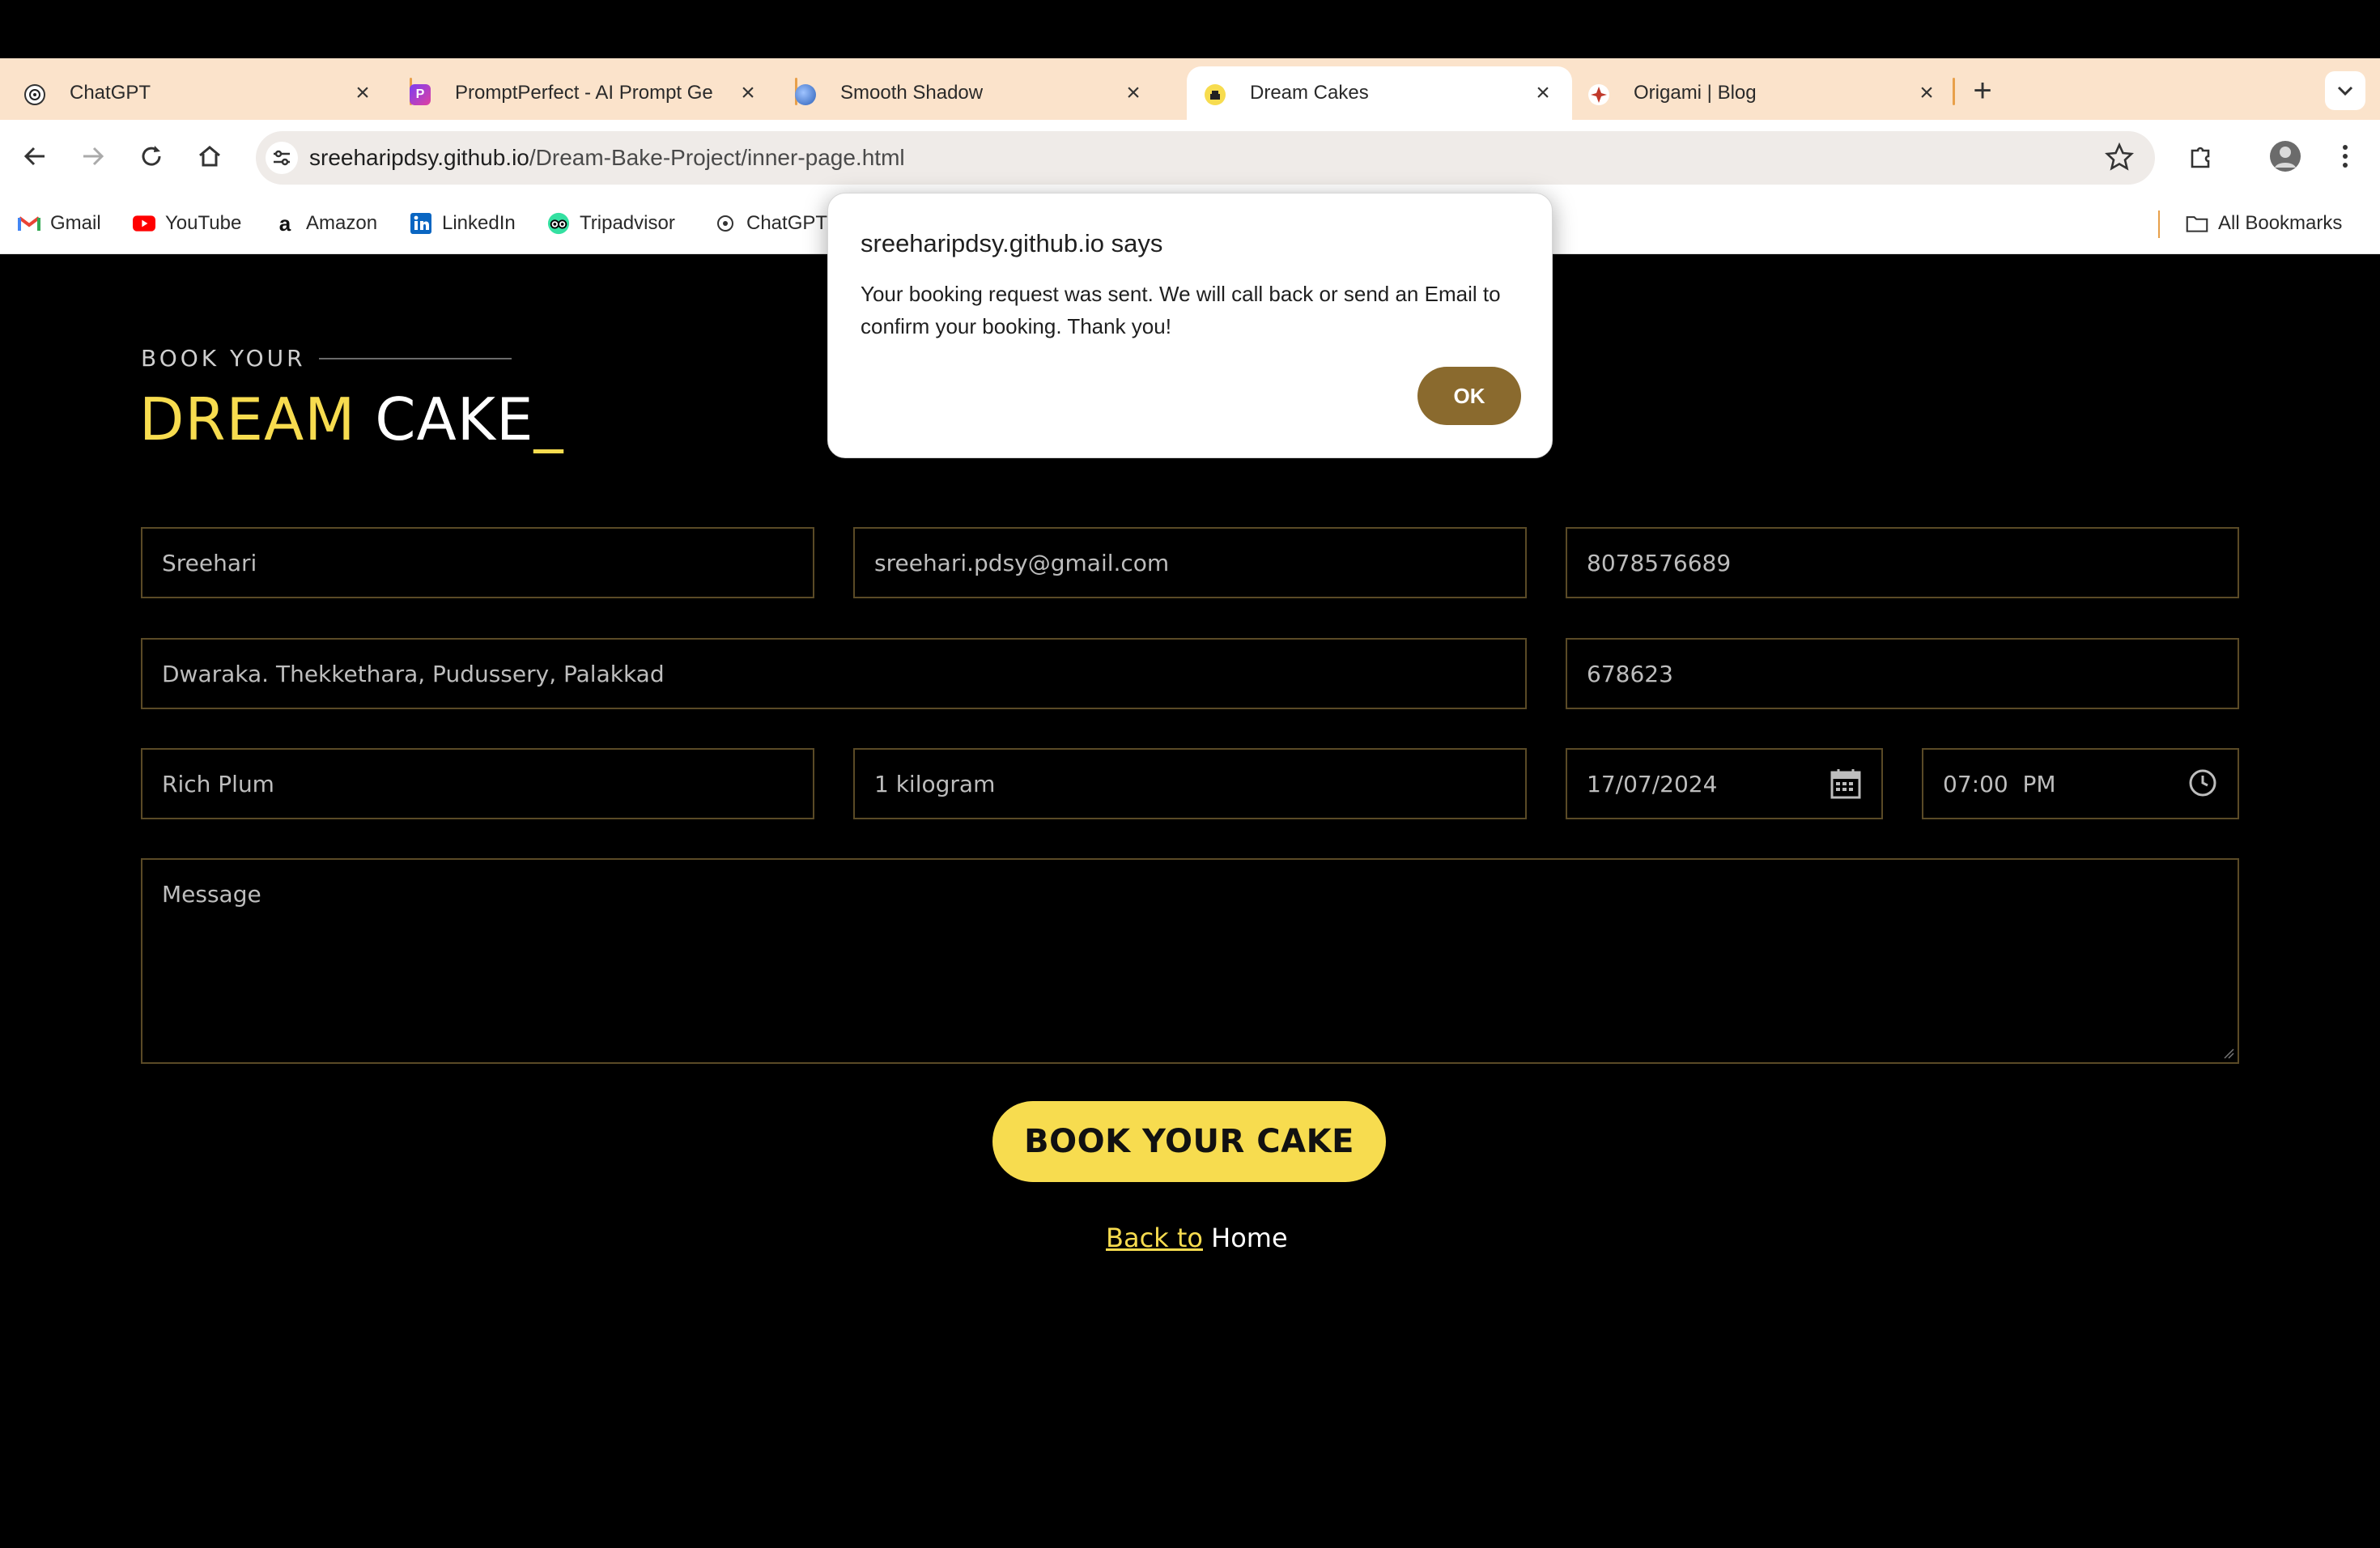 The width and height of the screenshot is (2380, 1548). Describe the element at coordinates (559, 223) in the screenshot. I see `tripadvisor-icon` at that location.